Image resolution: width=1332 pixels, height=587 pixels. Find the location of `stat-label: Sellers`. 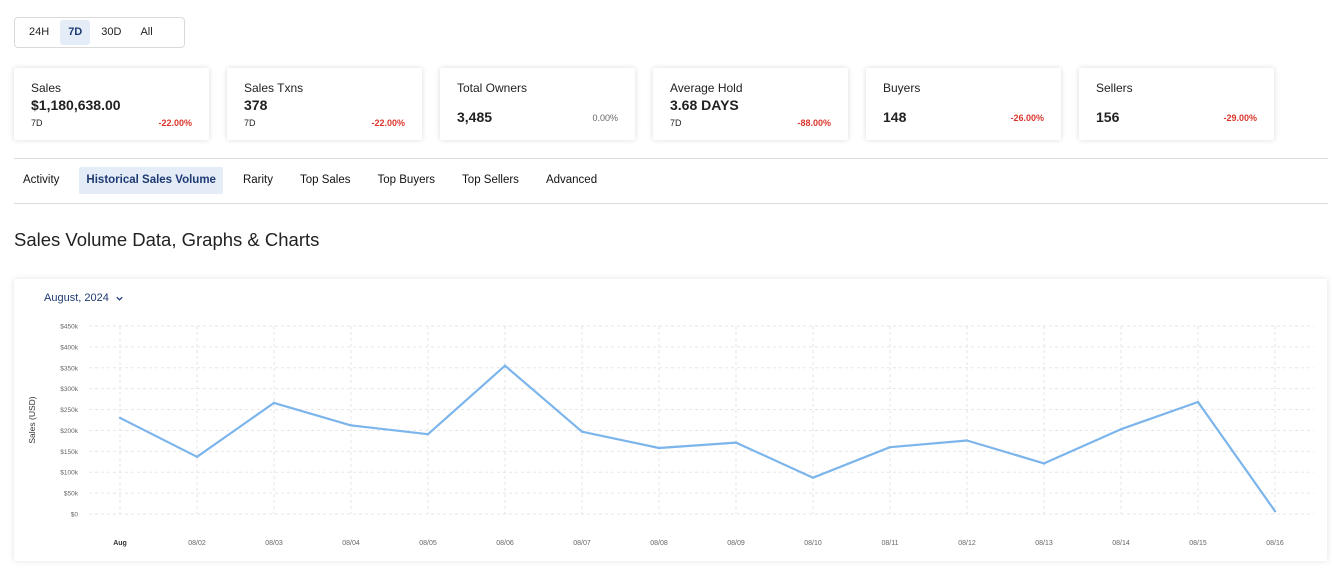

stat-label: Sellers is located at coordinates (1114, 88).